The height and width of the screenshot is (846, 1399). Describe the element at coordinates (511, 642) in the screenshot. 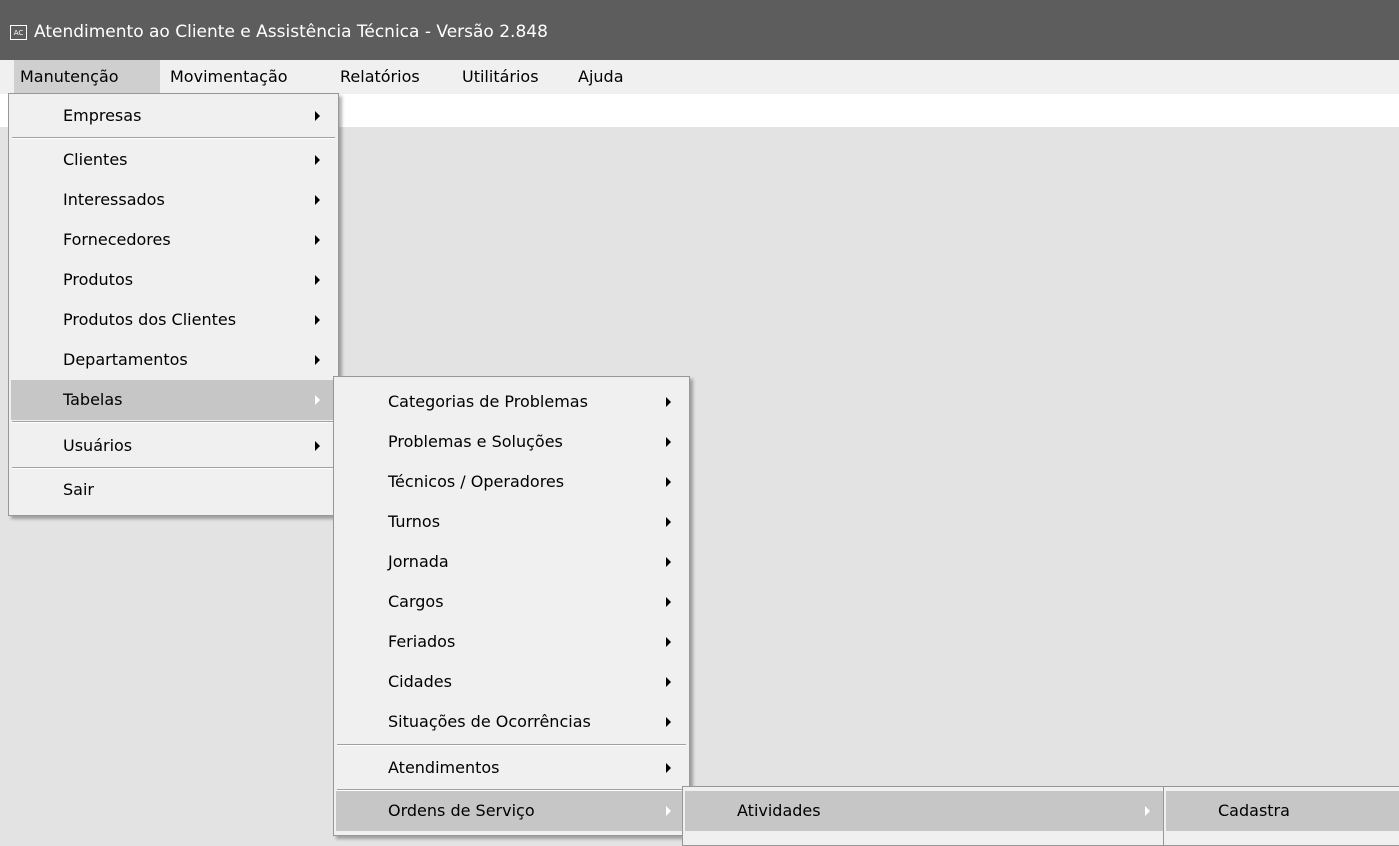

I see `menu-item-feriados: Feriados` at that location.